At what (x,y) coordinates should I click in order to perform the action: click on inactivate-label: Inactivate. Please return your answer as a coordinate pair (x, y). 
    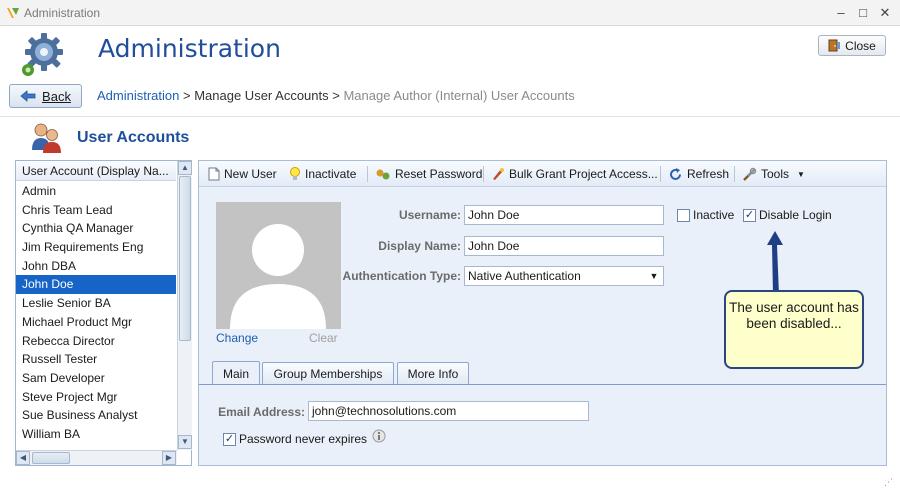
    Looking at the image, I should click on (331, 174).